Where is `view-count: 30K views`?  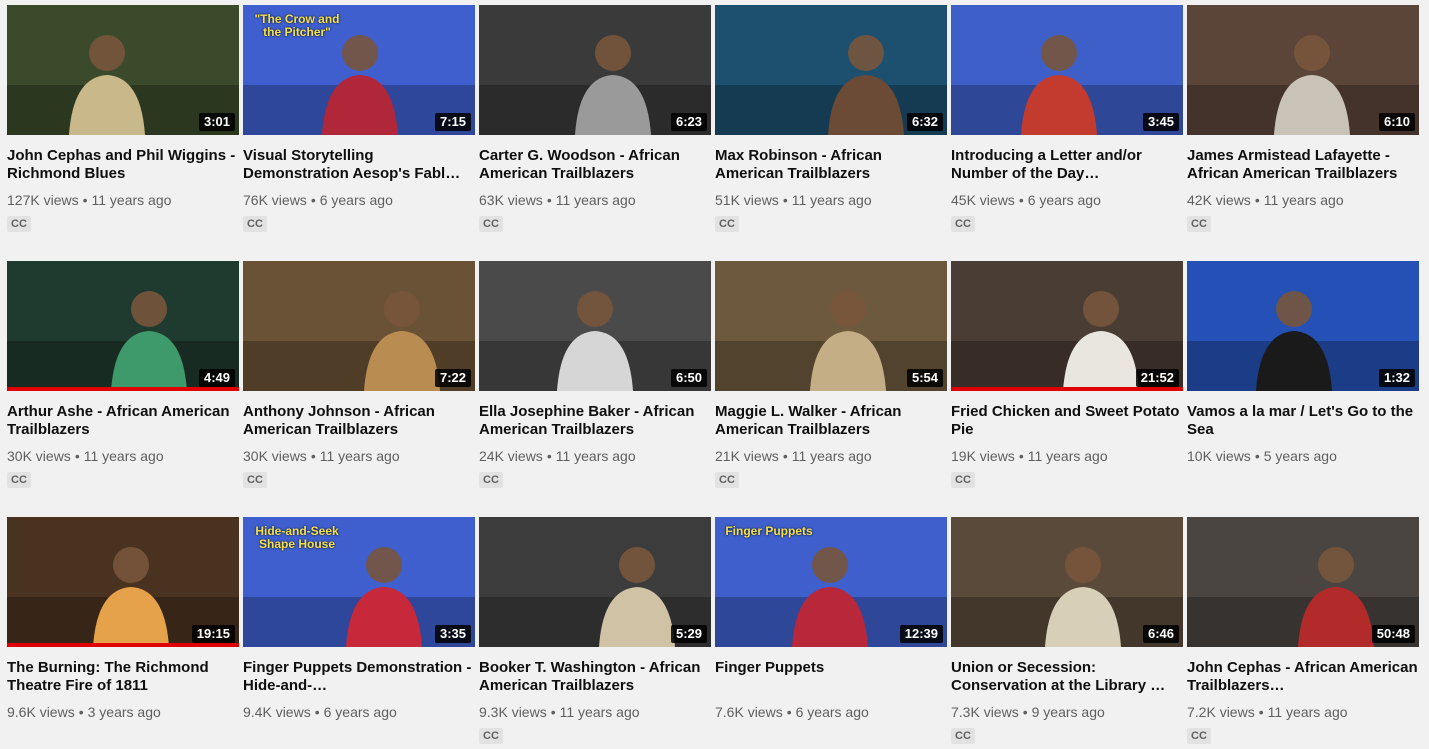 view-count: 30K views is located at coordinates (275, 456).